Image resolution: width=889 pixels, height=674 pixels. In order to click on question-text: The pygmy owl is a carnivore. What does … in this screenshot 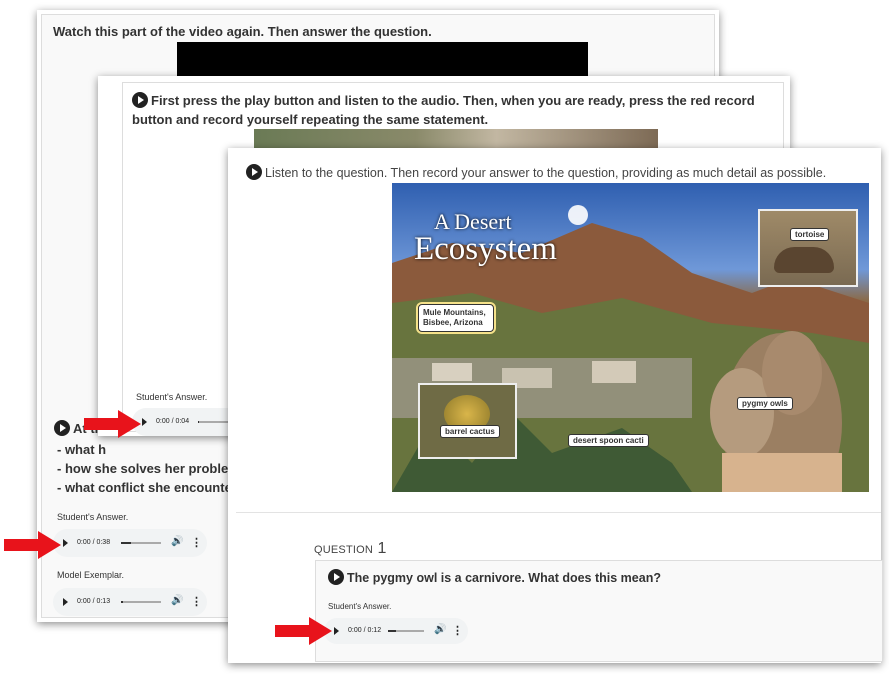, I will do `click(494, 577)`.